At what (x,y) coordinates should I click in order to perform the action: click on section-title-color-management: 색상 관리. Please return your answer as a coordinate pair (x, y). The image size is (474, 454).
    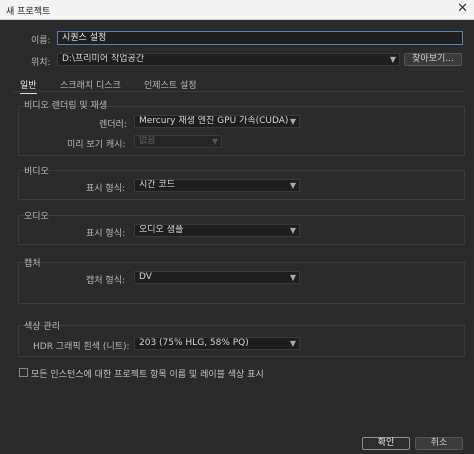
    Looking at the image, I should click on (42, 327).